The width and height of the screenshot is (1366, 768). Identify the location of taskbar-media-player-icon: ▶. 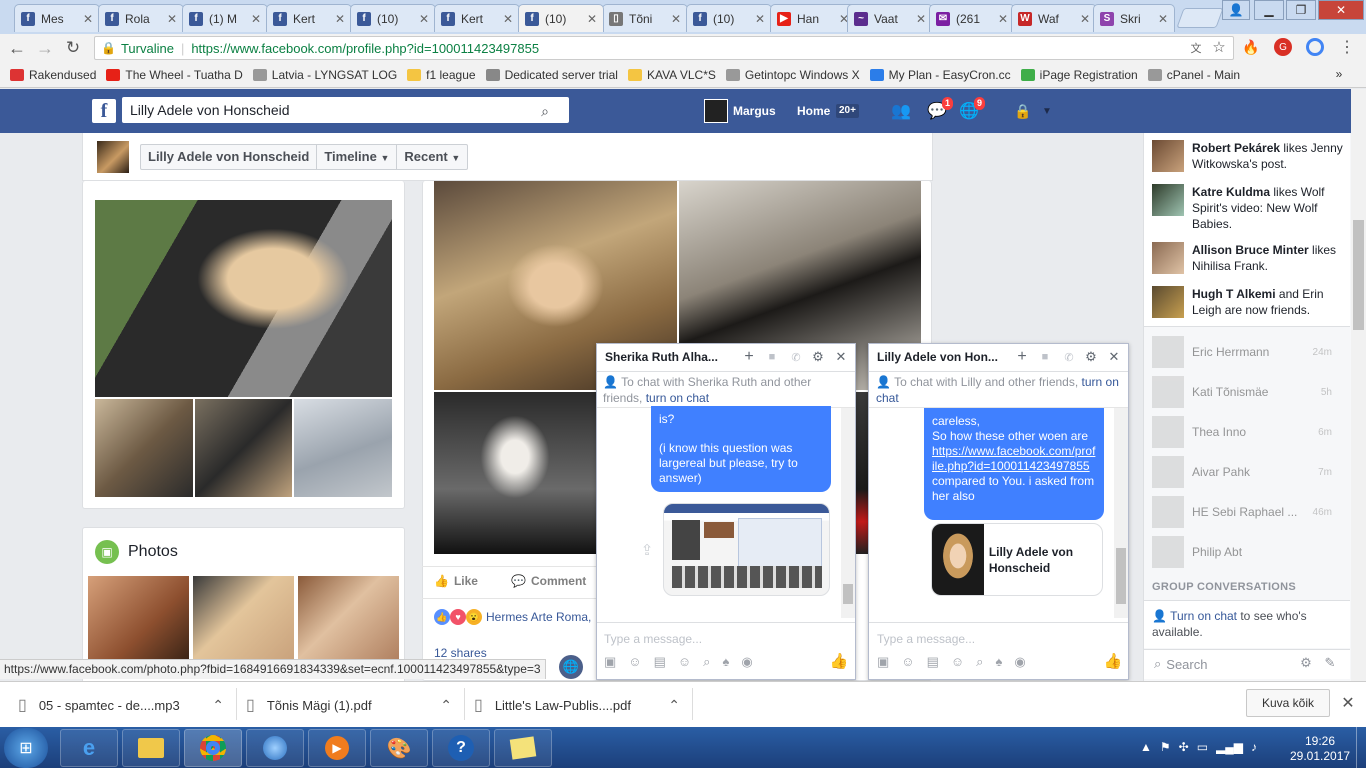
(337, 748).